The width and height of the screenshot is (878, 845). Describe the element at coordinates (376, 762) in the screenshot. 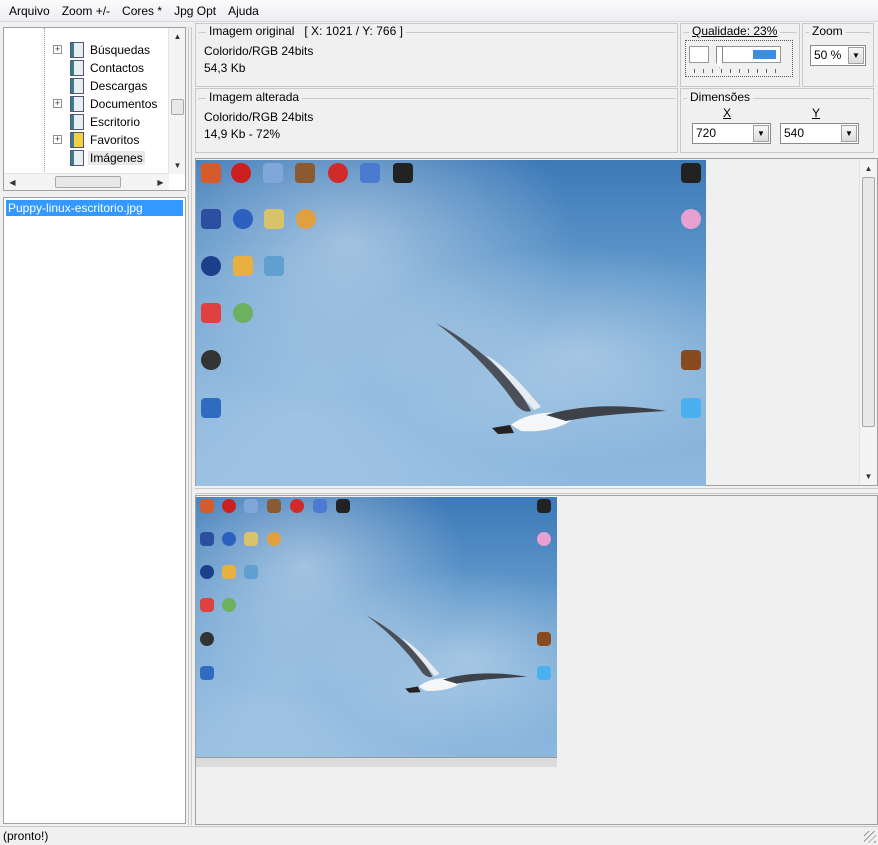

I see `desktop-taskbar` at that location.